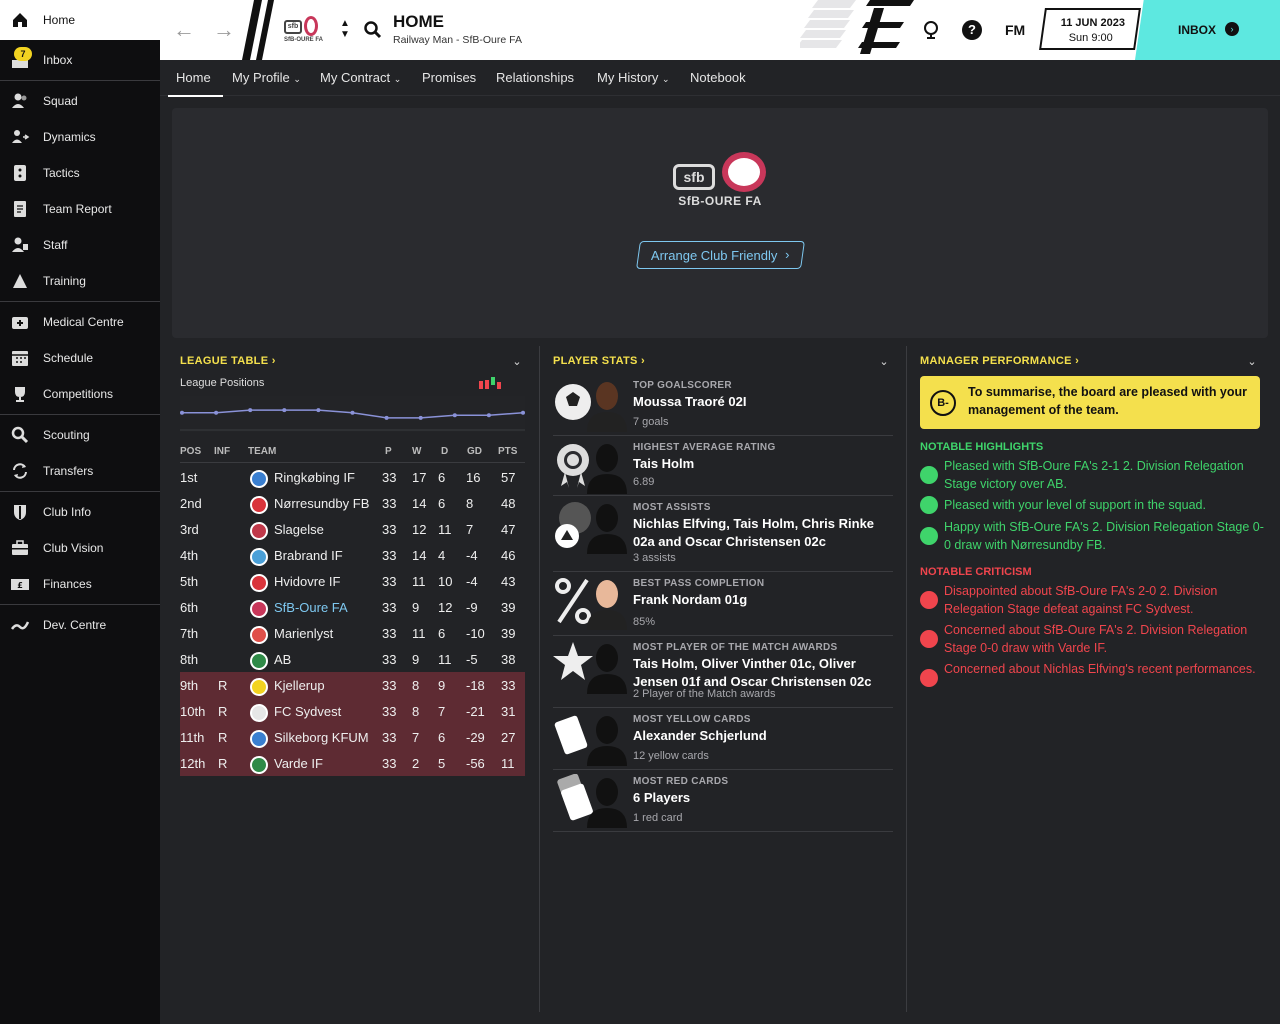 The height and width of the screenshot is (1024, 1280). Describe the element at coordinates (195, 83) in the screenshot. I see `tab-home: Home` at that location.